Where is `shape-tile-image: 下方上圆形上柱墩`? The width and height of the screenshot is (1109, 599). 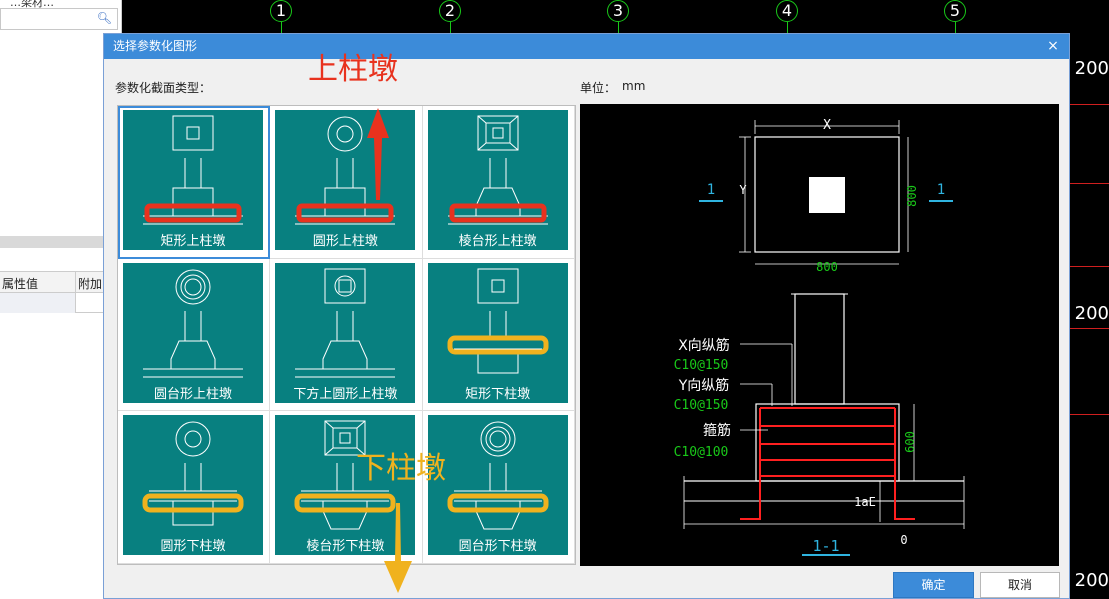
shape-tile-image: 下方上圆形上柱墩 is located at coordinates (345, 332).